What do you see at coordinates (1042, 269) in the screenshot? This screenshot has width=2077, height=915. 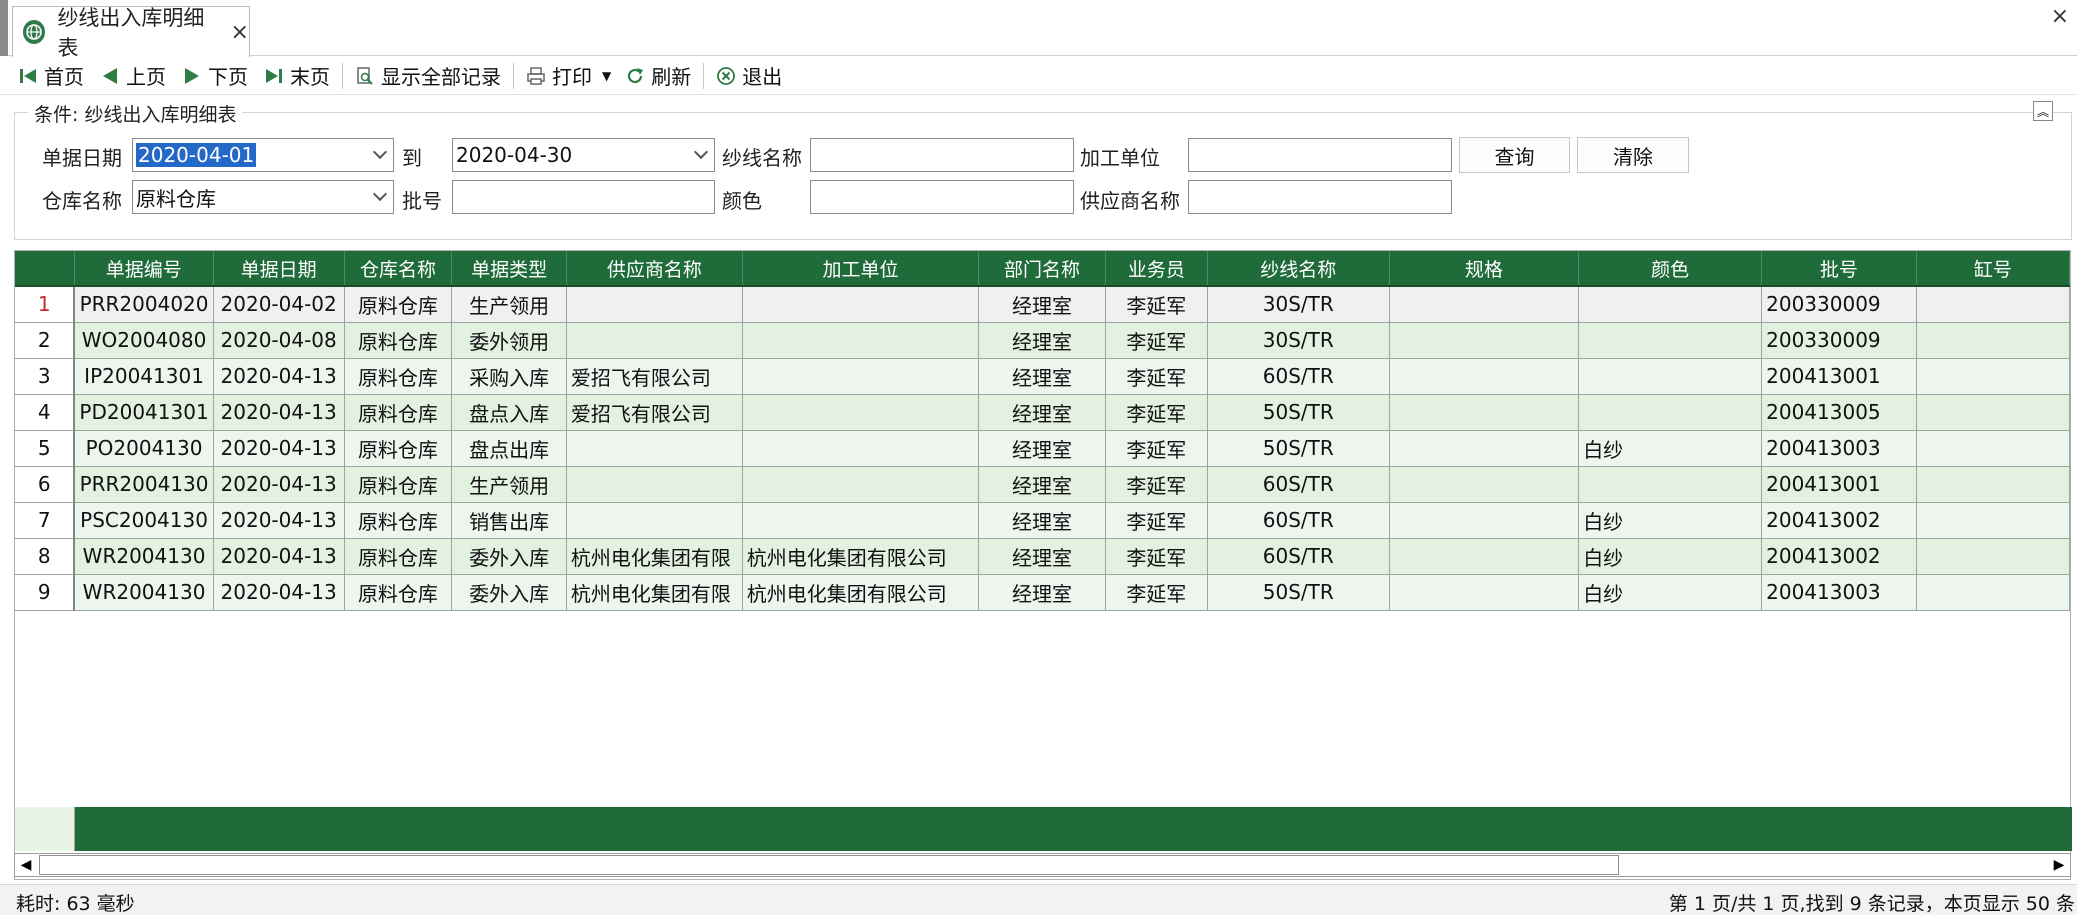 I see `column-header: 部门名称` at bounding box center [1042, 269].